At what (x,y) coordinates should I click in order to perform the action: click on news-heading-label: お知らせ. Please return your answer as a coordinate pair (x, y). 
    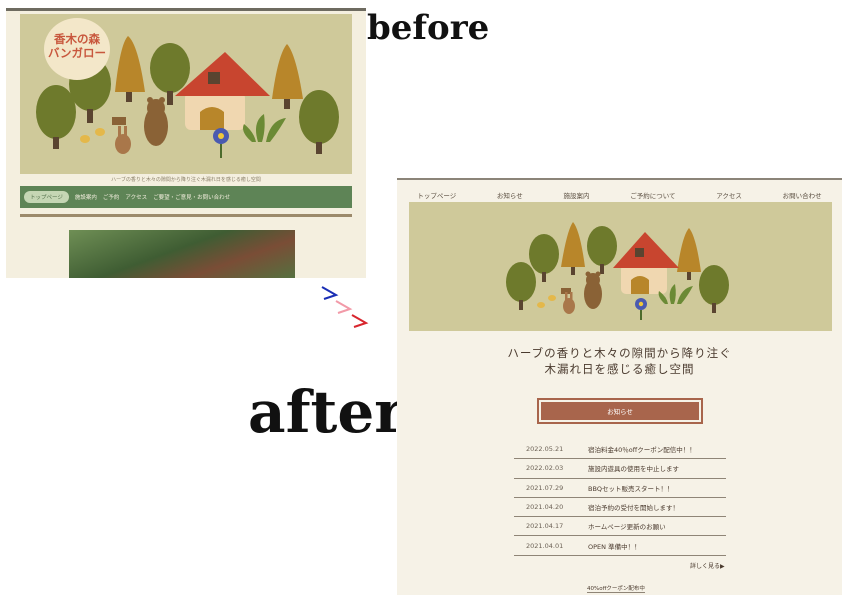
    Looking at the image, I should click on (620, 412).